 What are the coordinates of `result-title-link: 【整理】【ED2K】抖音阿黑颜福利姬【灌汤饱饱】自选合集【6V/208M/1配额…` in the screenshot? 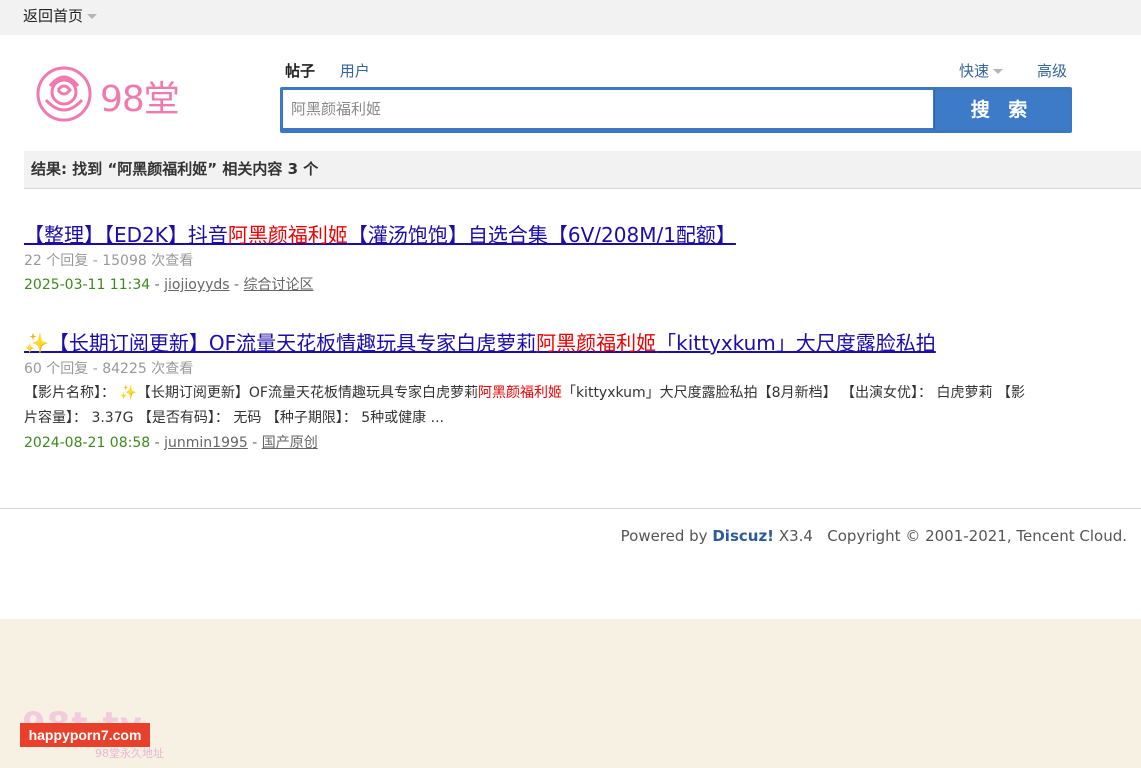 It's located at (529, 235).